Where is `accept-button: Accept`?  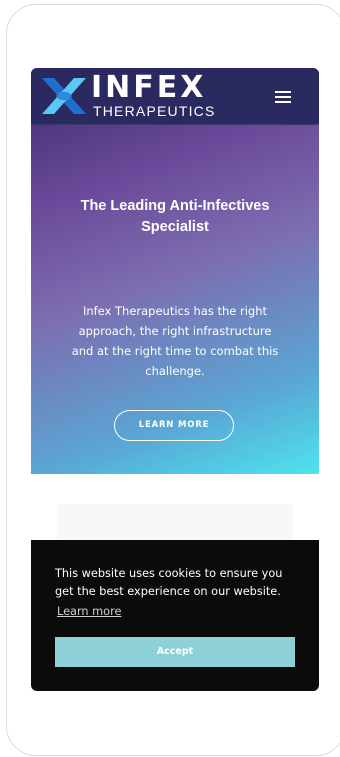 accept-button: Accept is located at coordinates (175, 652).